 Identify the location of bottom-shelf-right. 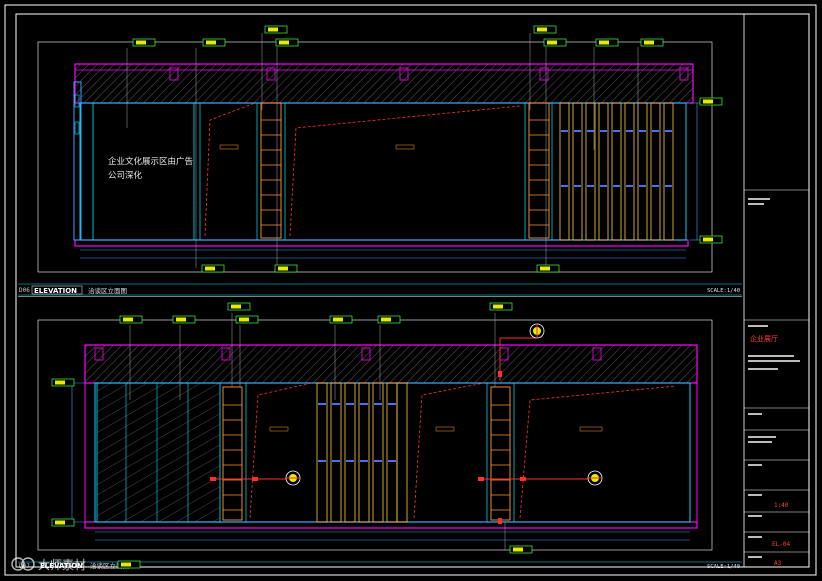
(500, 453).